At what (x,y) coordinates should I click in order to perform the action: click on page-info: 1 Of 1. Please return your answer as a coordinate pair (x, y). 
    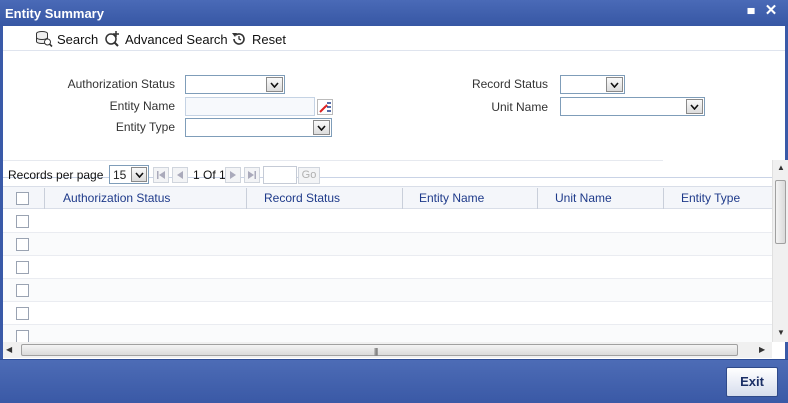
    Looking at the image, I should click on (209, 175).